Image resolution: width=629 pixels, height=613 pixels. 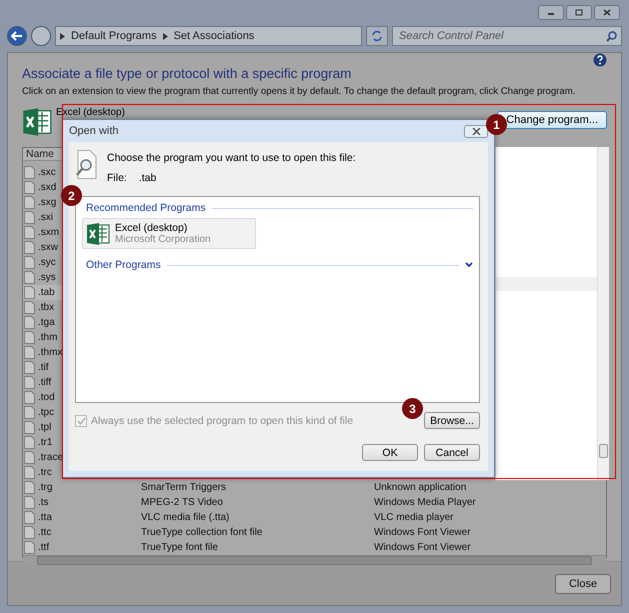 I want to click on file-name: .tab, so click(x=147, y=178).